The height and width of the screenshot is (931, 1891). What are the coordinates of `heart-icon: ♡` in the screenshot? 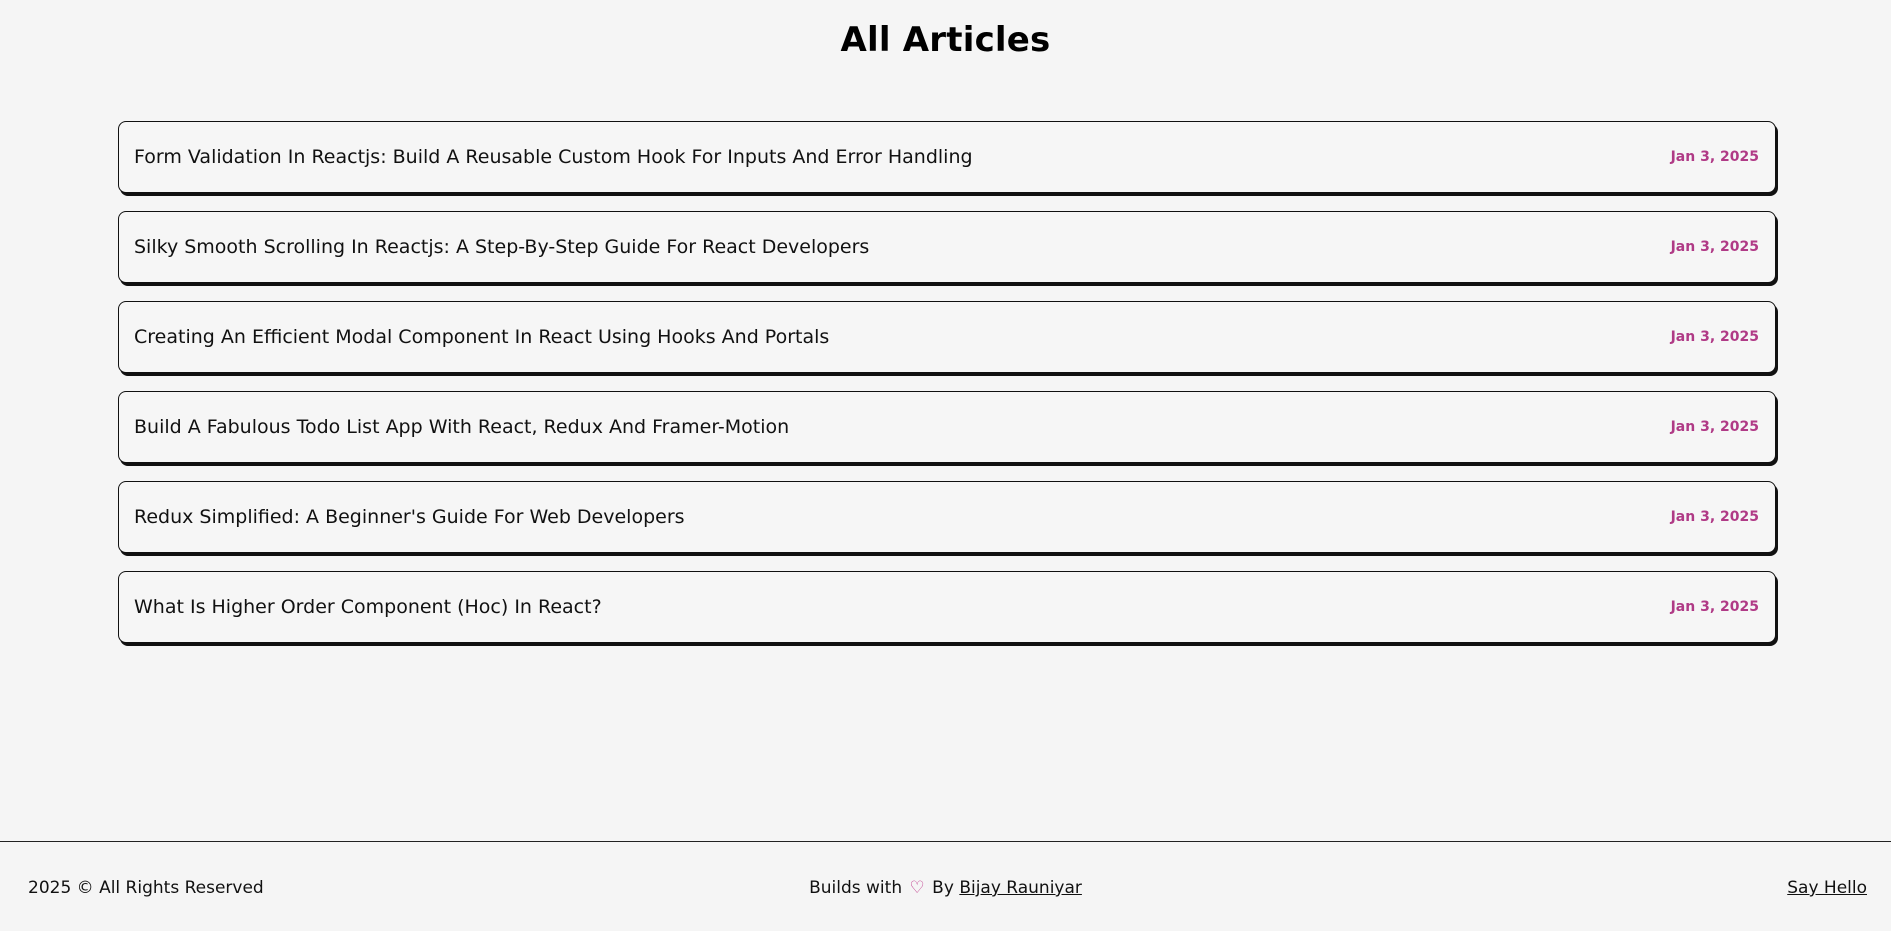 It's located at (917, 888).